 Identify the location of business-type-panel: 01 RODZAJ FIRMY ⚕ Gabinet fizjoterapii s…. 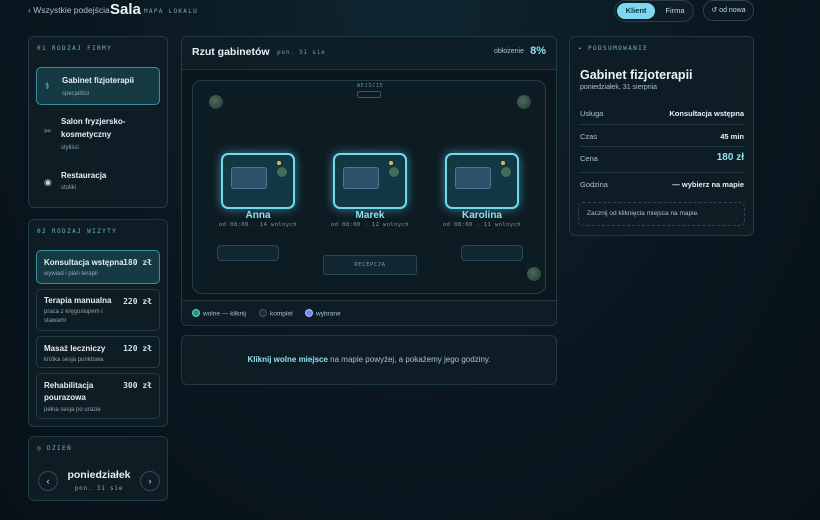
(98, 122).